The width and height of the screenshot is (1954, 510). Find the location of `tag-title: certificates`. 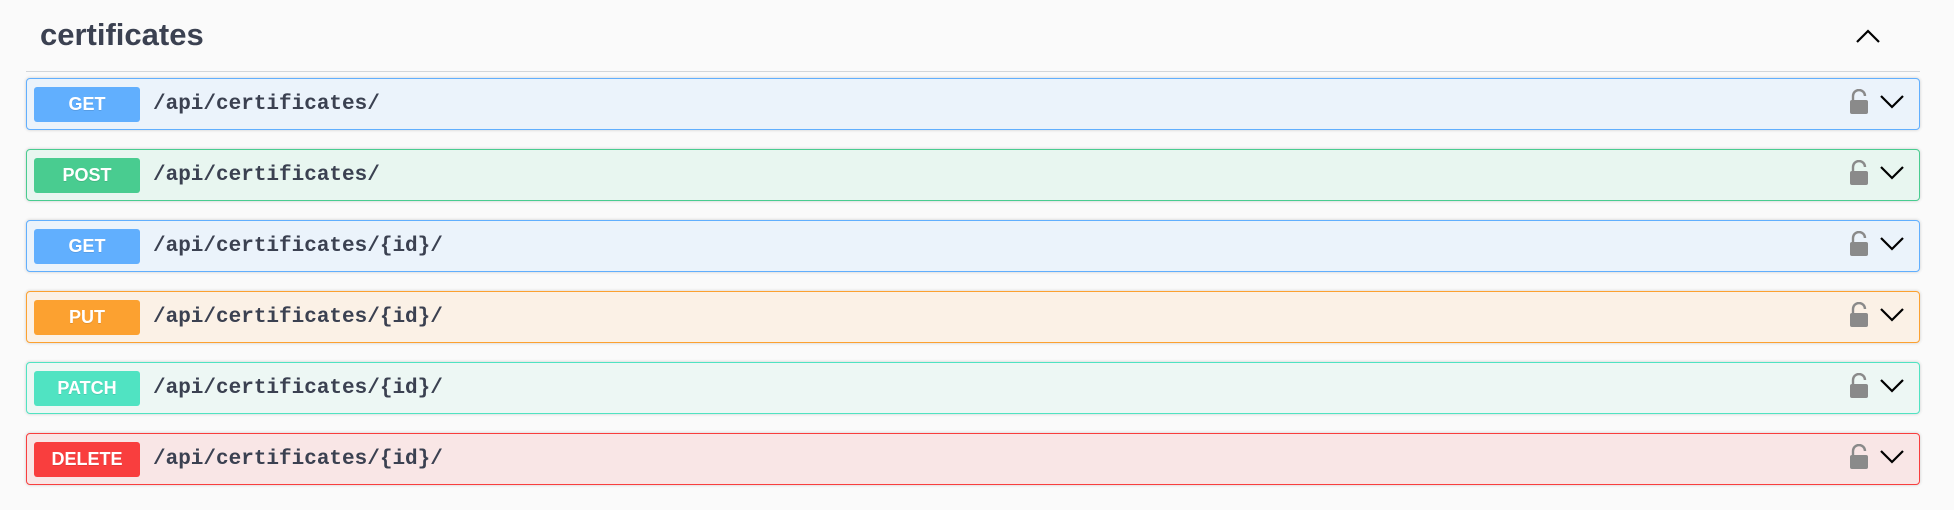

tag-title: certificates is located at coordinates (122, 34).